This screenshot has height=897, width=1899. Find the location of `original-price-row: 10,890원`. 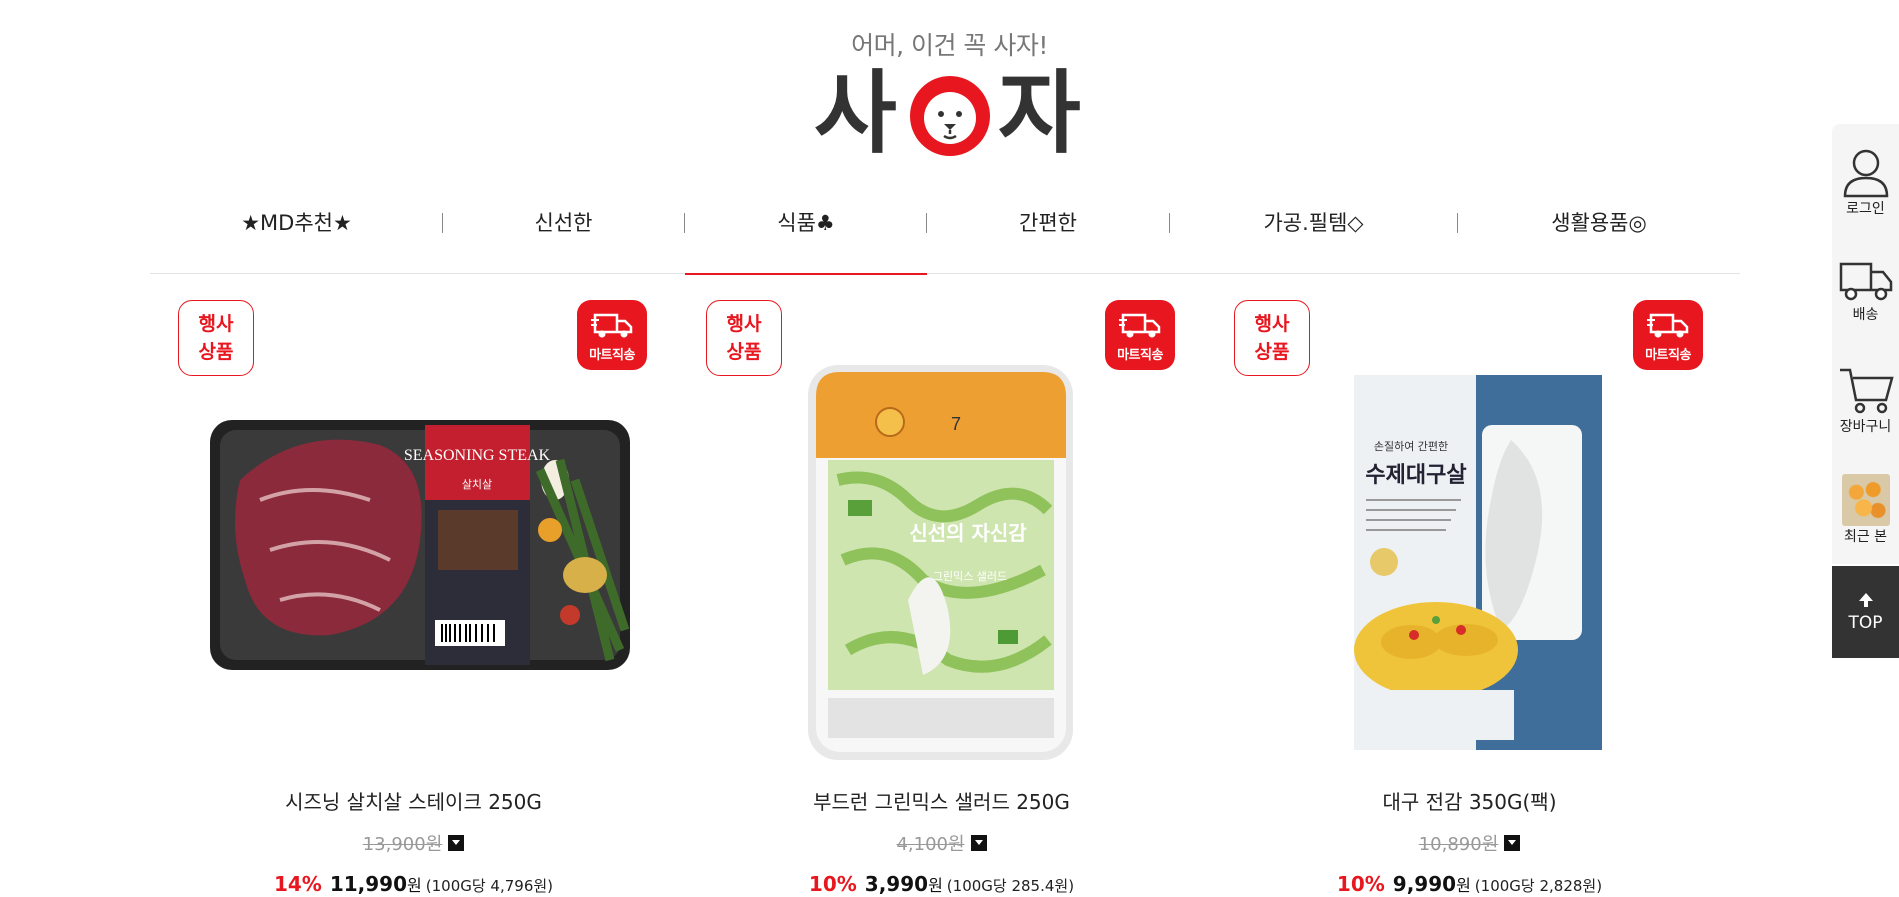

original-price-row: 10,890원 is located at coordinates (1469, 843).